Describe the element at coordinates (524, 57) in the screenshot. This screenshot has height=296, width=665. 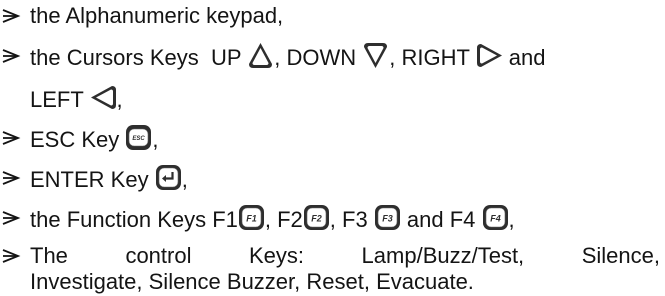
I see `cursor-keys-suffix: and` at that location.